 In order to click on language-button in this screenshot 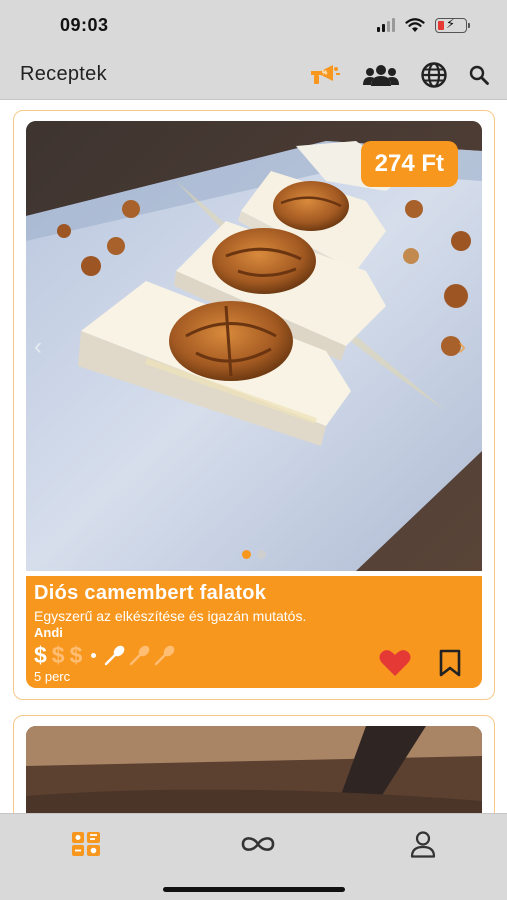, I will do `click(434, 74)`.